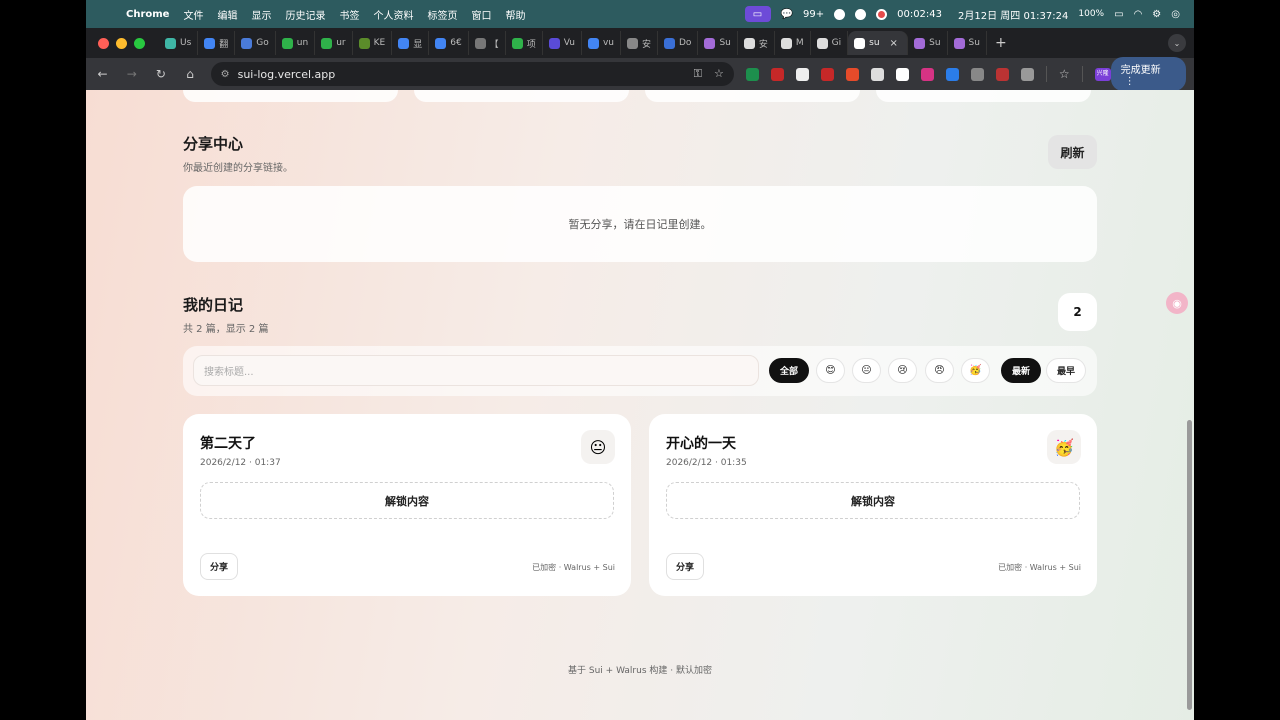  What do you see at coordinates (840, 14) in the screenshot?
I see `compass-icon` at bounding box center [840, 14].